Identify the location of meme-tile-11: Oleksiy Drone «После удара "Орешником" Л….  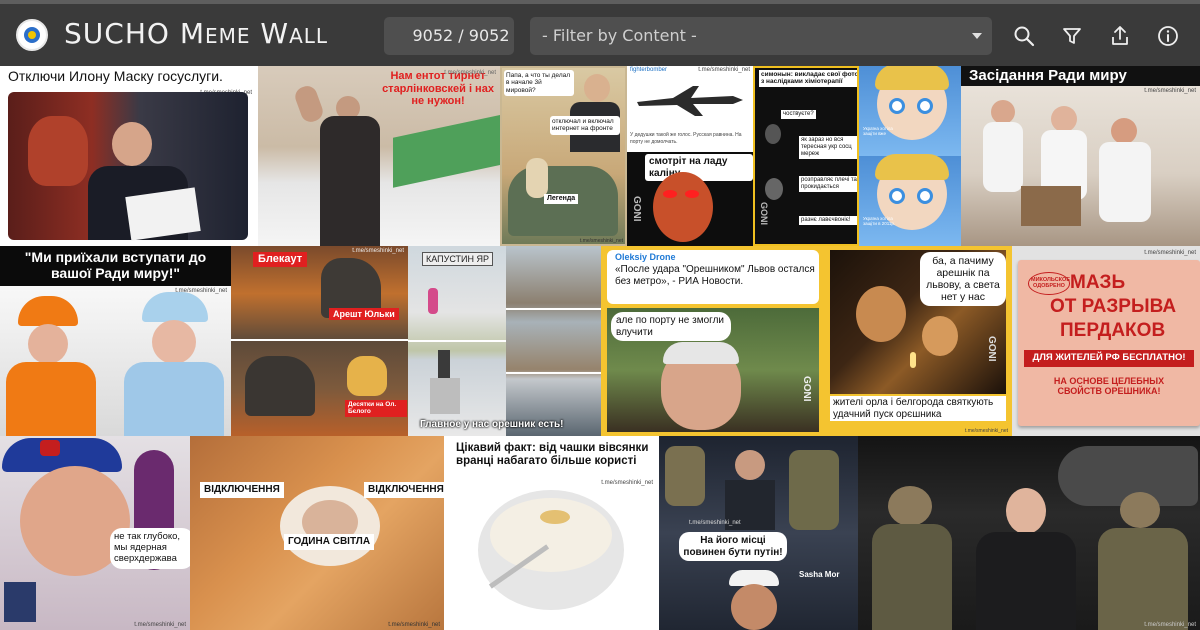
(713, 341).